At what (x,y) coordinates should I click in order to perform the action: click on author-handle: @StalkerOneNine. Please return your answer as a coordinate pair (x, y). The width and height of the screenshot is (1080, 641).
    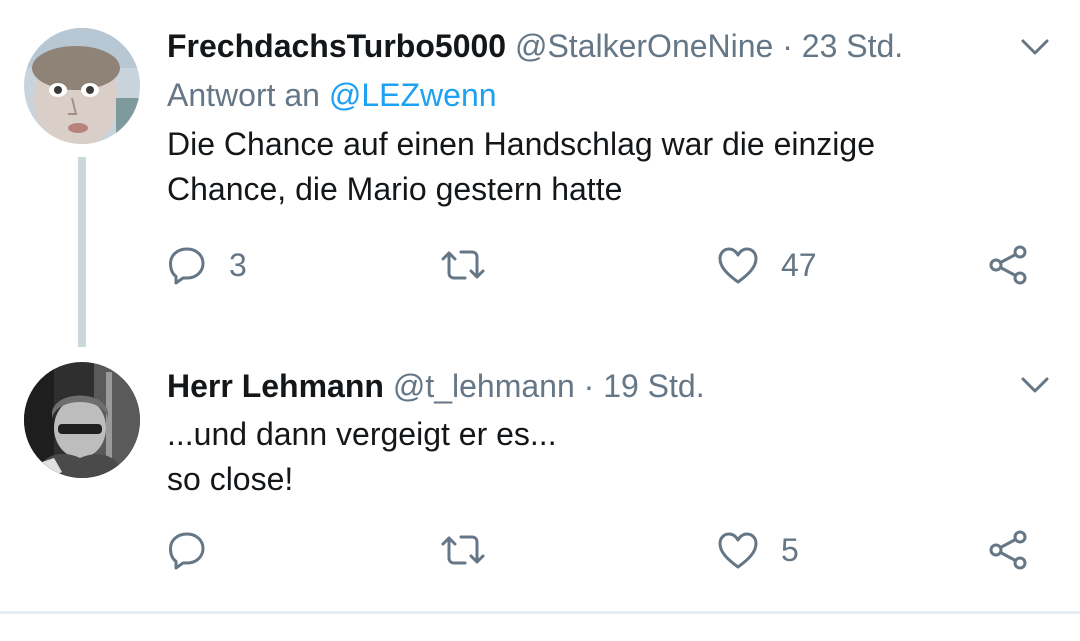
    Looking at the image, I should click on (644, 46).